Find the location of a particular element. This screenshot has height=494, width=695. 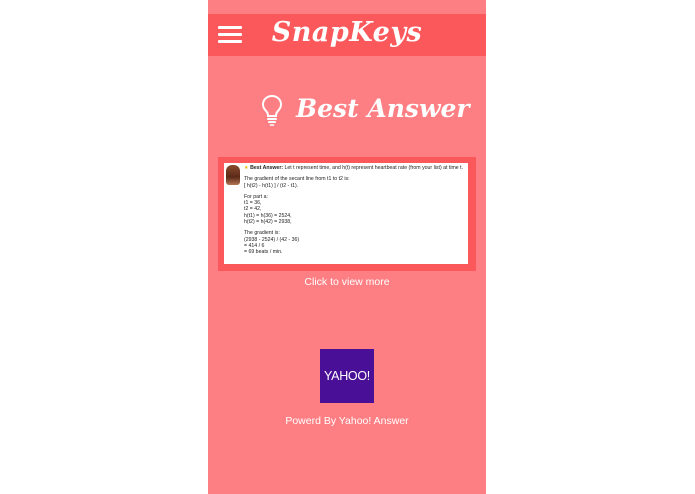

avatar is located at coordinates (233, 175).